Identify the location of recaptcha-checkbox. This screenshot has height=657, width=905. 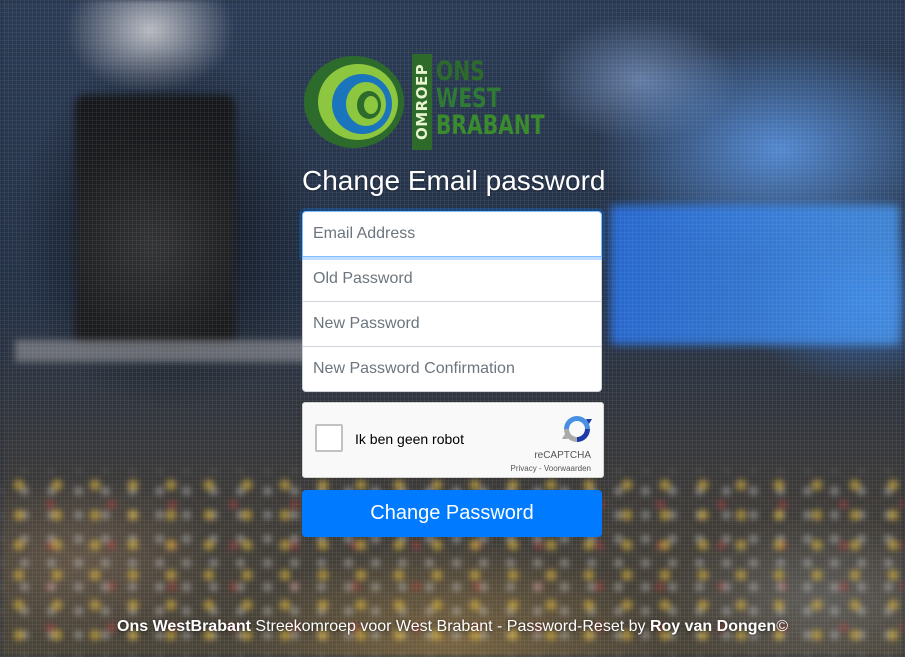
(329, 438).